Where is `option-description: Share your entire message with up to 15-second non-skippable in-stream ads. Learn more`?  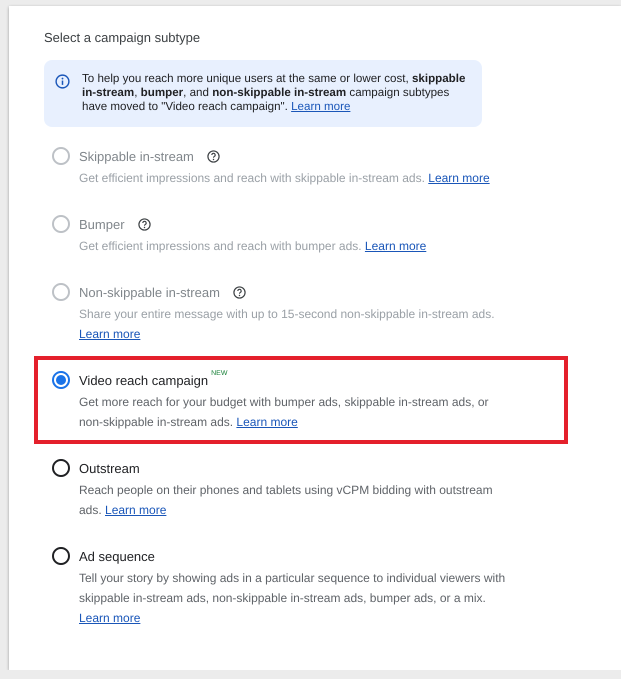
option-description: Share your entire message with up to 15-second non-skippable in-stream ads. Learn more is located at coordinates (287, 324).